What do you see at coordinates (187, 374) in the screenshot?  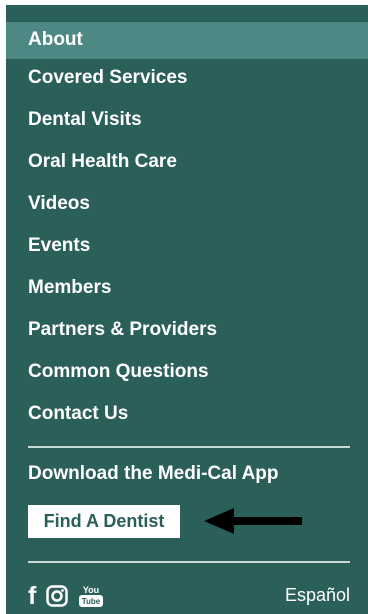 I see `menu-item-common-questions: Common Questions` at bounding box center [187, 374].